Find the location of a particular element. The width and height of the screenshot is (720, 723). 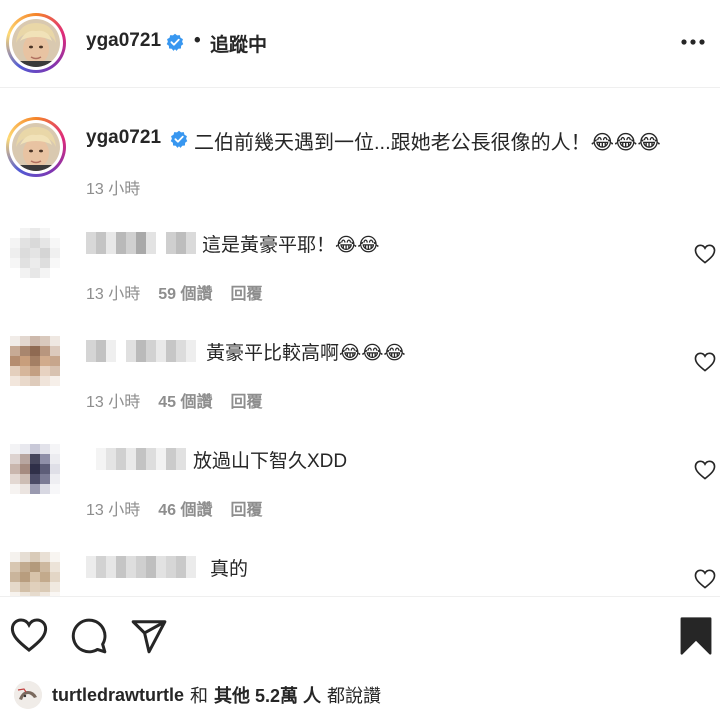

caption-avatar is located at coordinates (36, 147).